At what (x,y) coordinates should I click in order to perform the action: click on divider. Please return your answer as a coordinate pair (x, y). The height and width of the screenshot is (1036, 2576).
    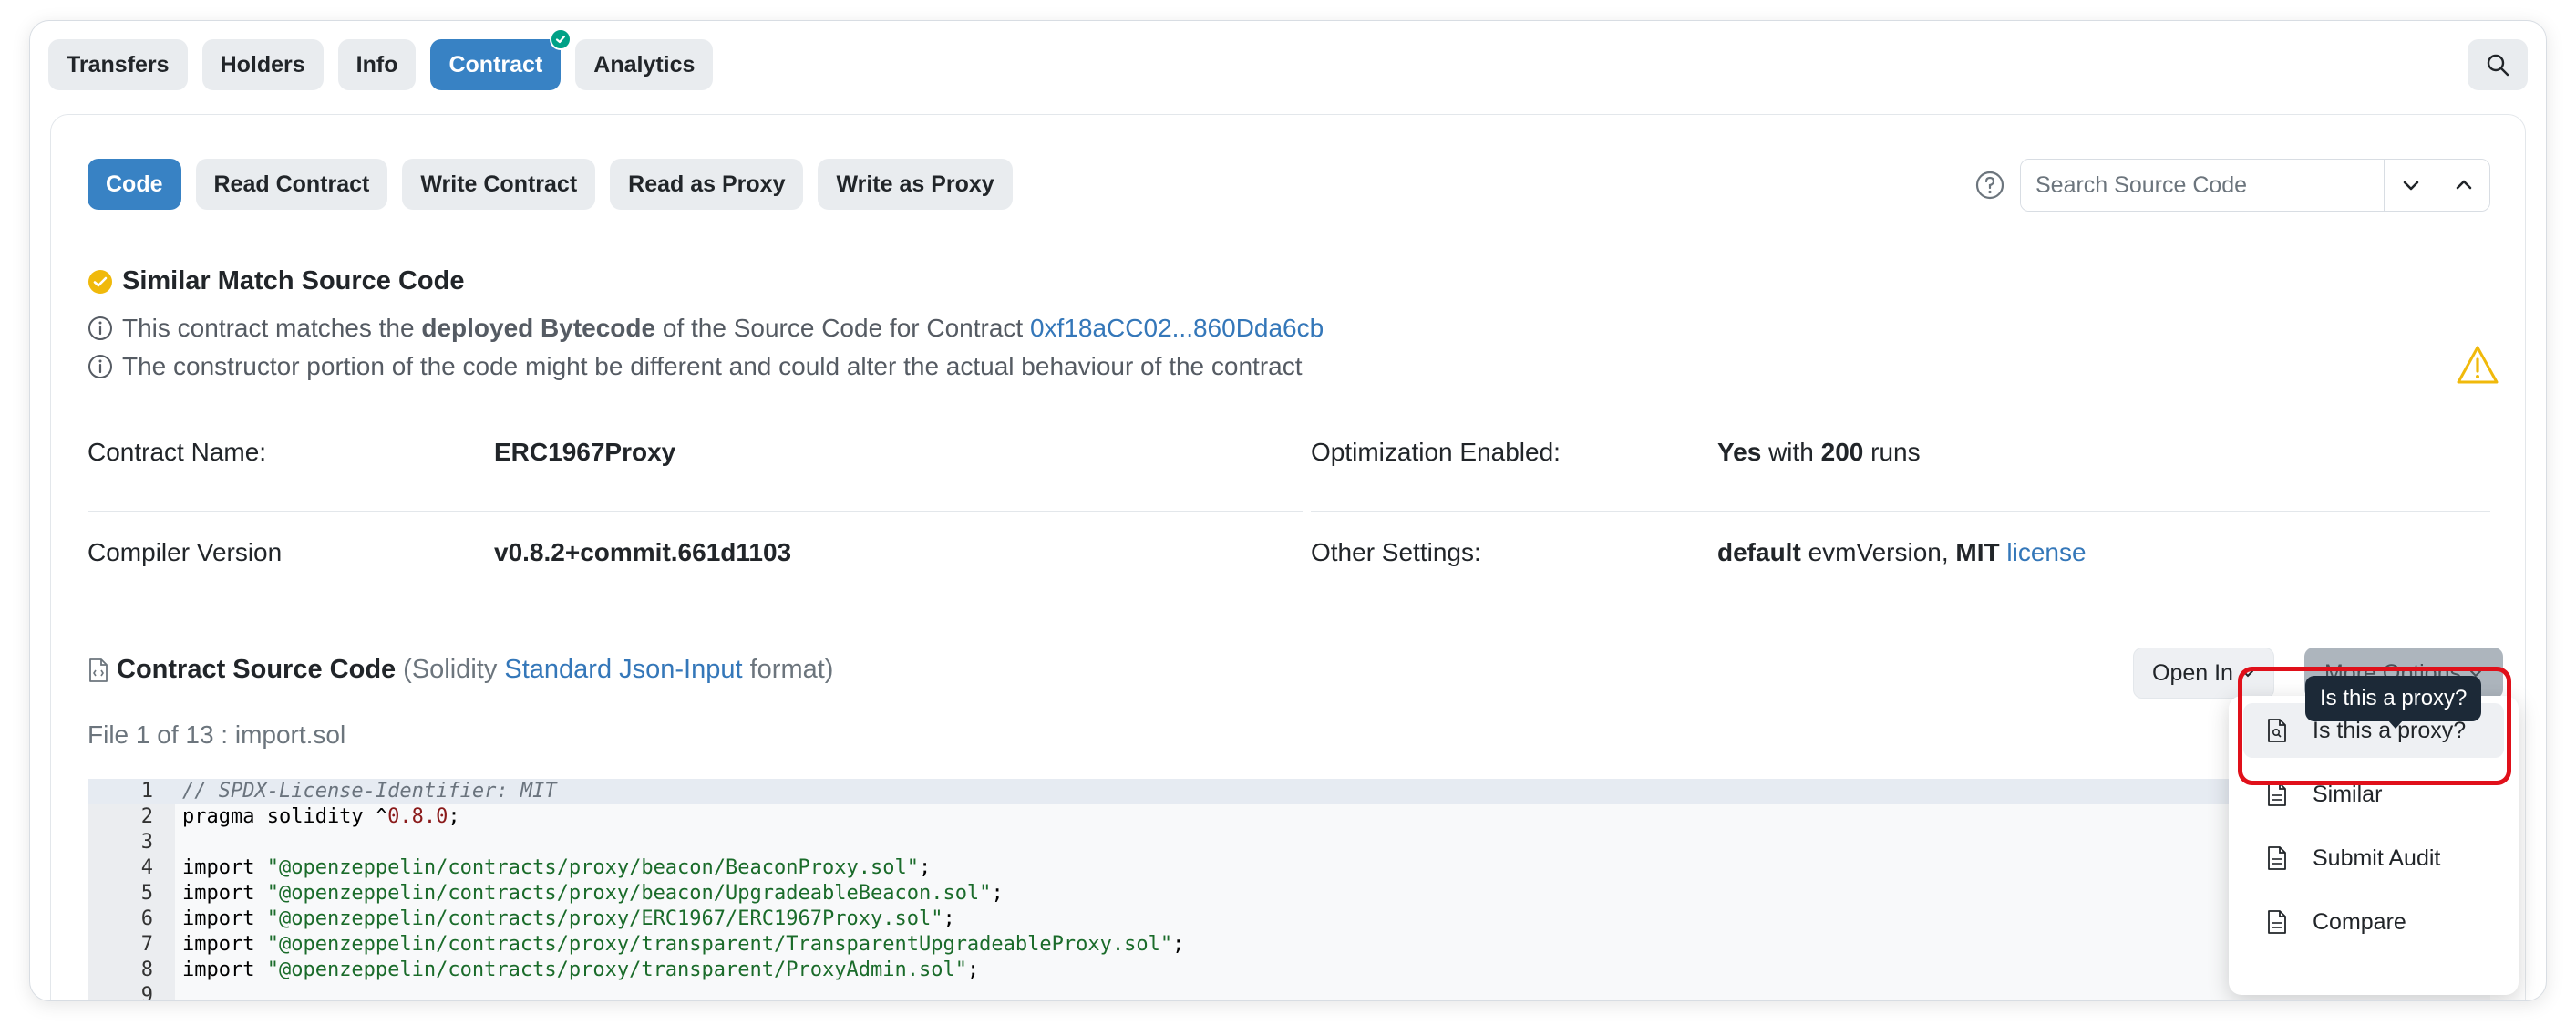
    Looking at the image, I should click on (695, 512).